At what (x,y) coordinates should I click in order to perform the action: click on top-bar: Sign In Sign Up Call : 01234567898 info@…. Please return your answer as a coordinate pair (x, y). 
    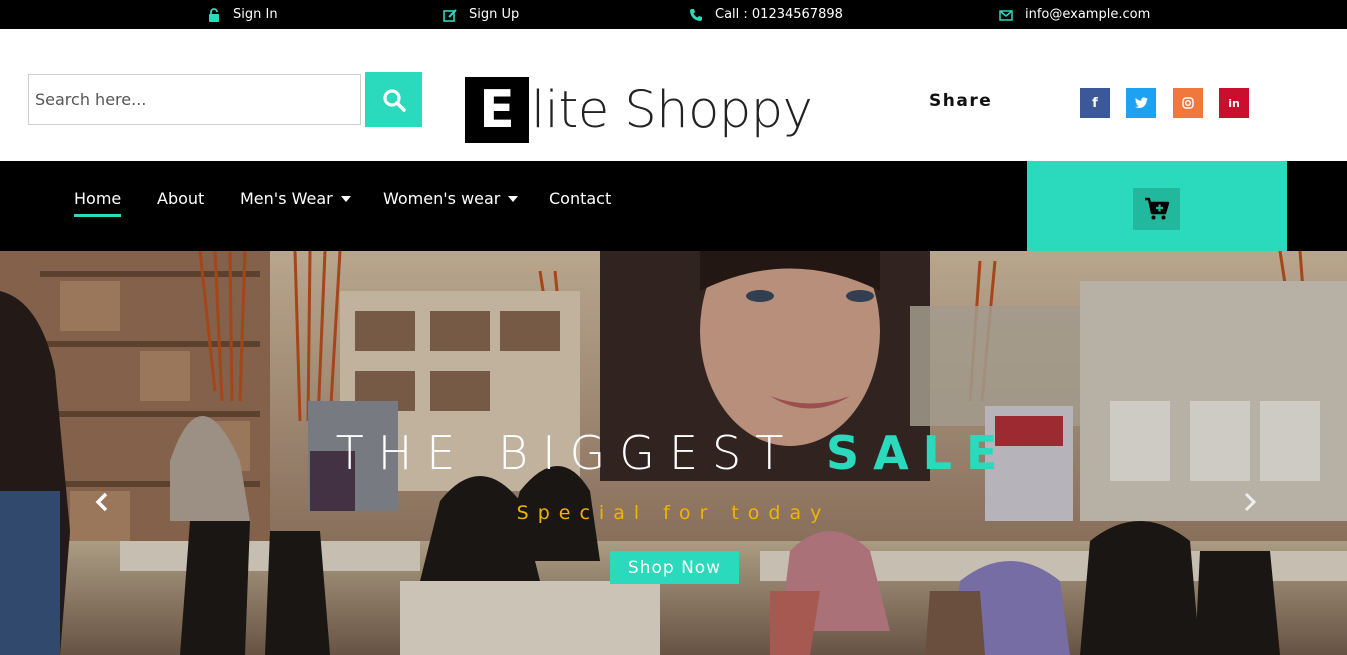
    Looking at the image, I should click on (673, 14).